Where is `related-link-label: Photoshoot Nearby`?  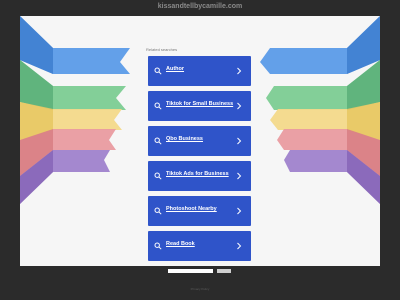
related-link-label: Photoshoot Nearby is located at coordinates (191, 209).